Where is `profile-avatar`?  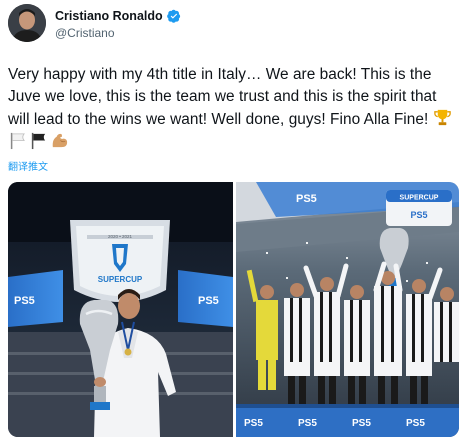 profile-avatar is located at coordinates (27, 23).